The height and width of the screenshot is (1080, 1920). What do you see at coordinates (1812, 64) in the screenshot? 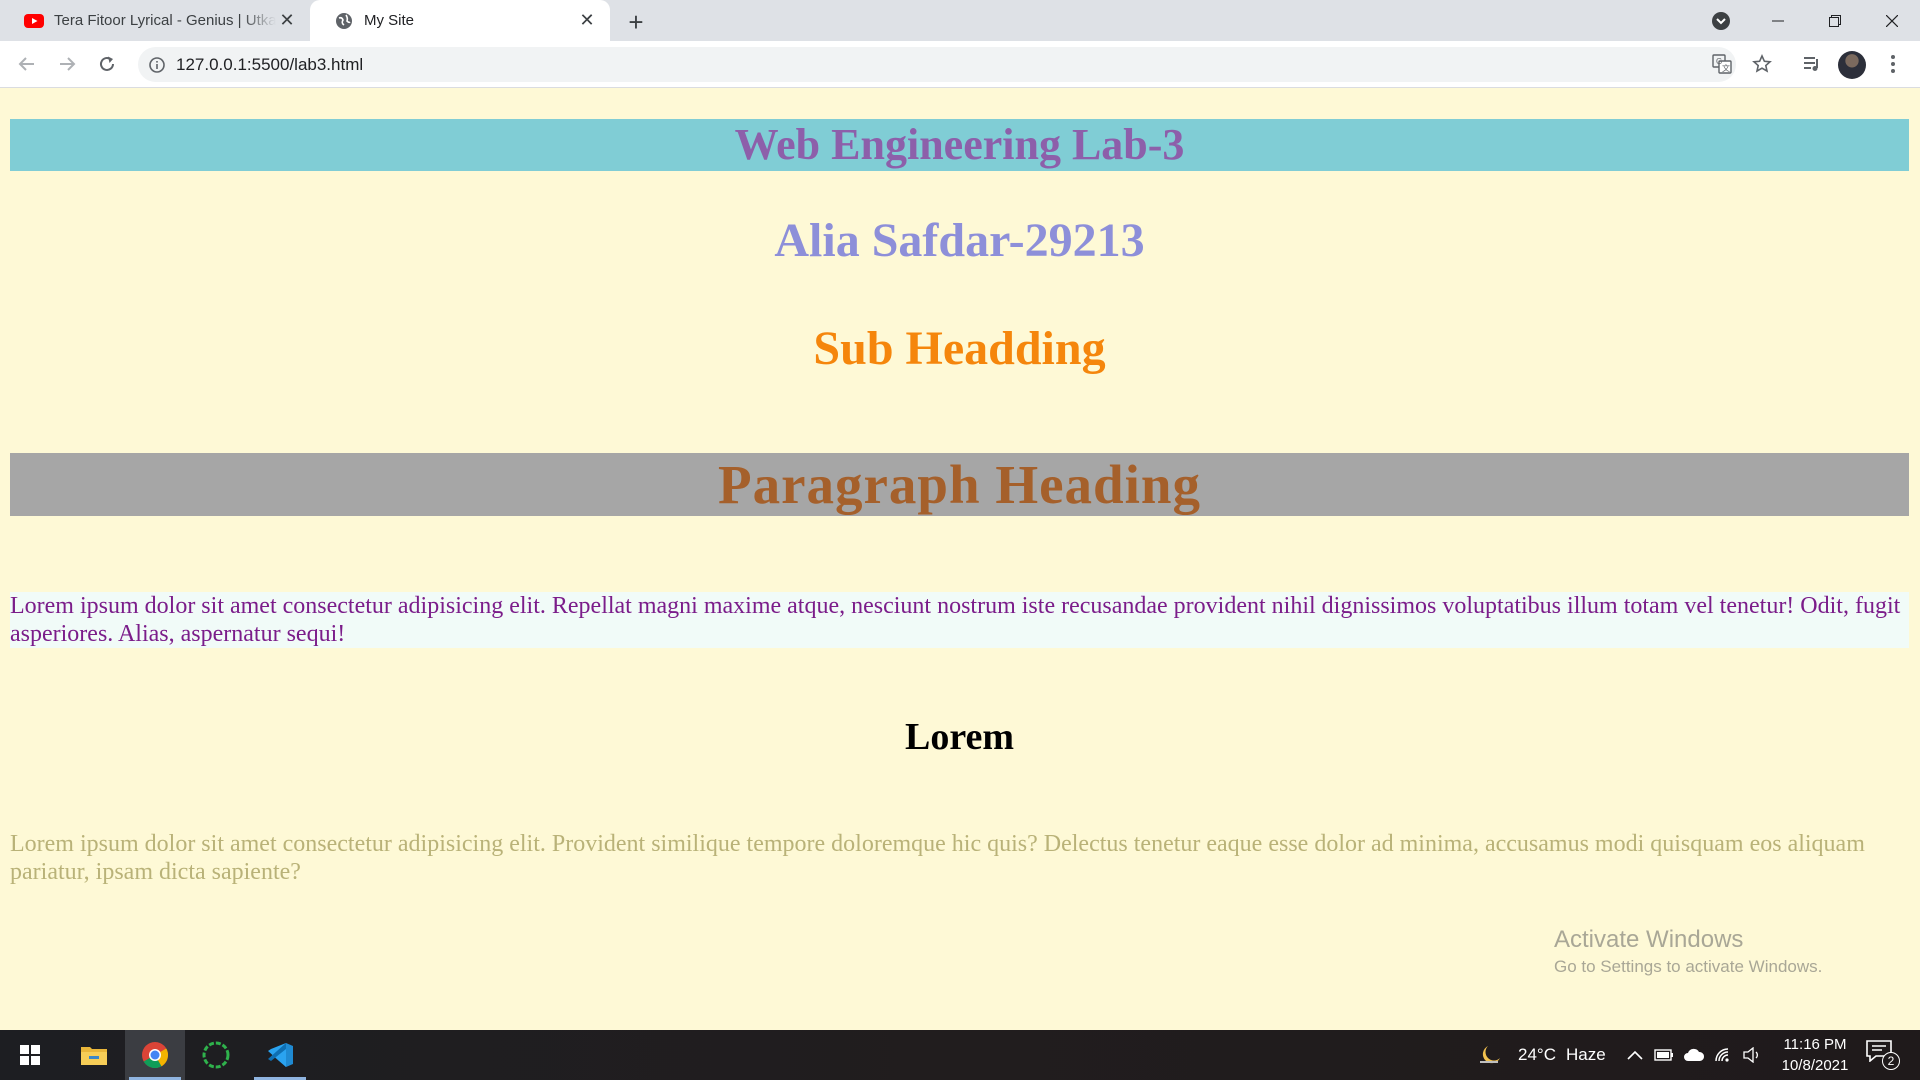
I see `media-queue-icon` at bounding box center [1812, 64].